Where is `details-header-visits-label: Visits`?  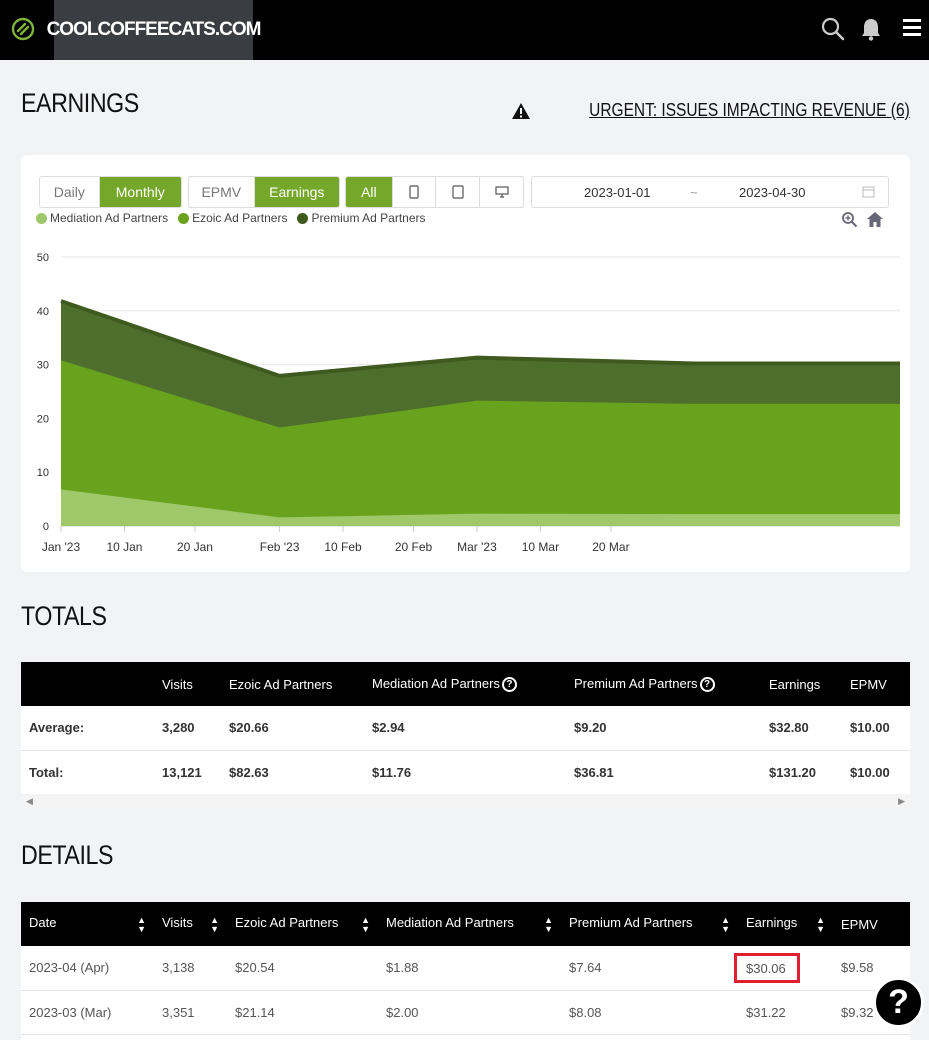
details-header-visits-label: Visits is located at coordinates (177, 922).